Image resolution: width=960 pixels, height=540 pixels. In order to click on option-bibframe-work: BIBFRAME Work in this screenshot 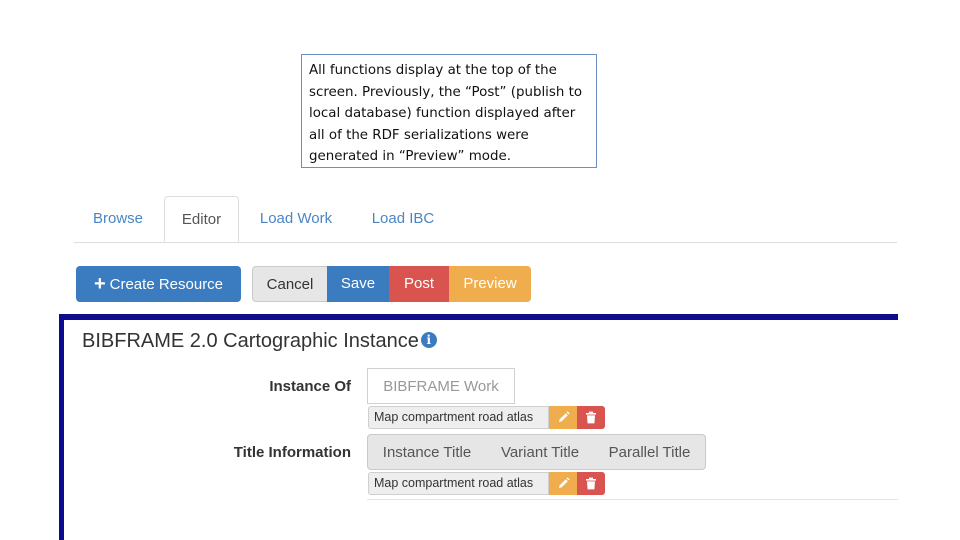, I will do `click(441, 386)`.